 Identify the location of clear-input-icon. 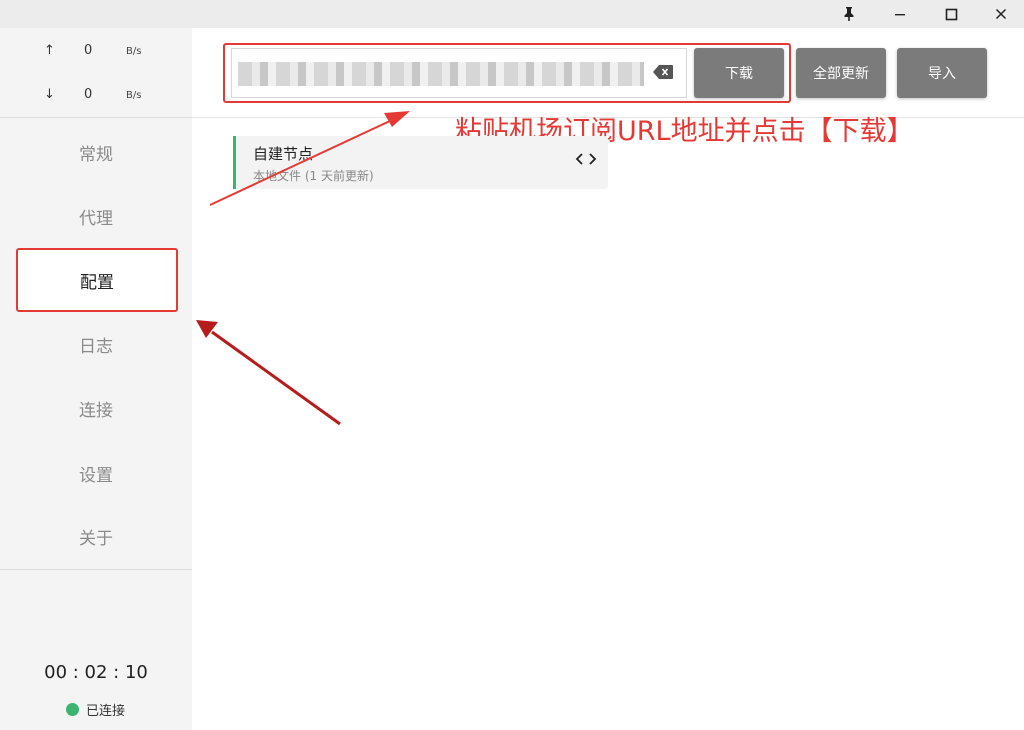
(663, 72).